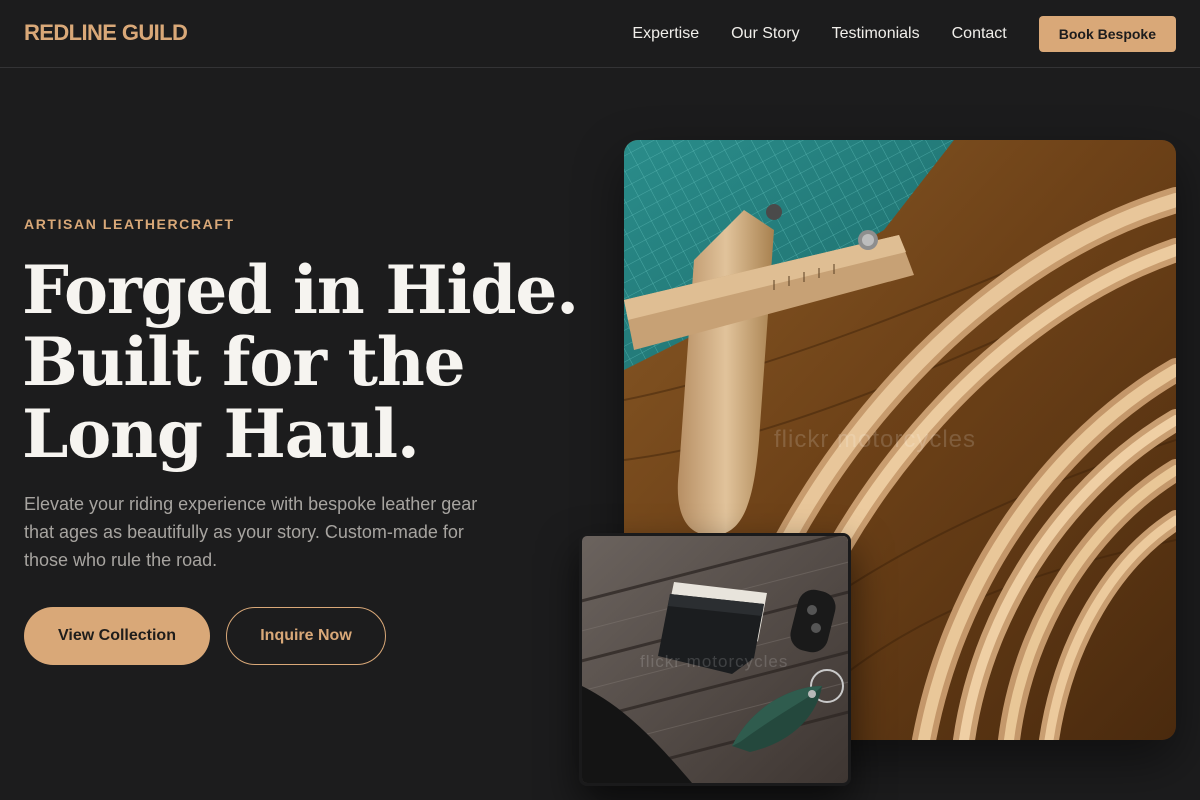  What do you see at coordinates (300, 290) in the screenshot?
I see `hero-headline-line-1: Forged in Hide.` at bounding box center [300, 290].